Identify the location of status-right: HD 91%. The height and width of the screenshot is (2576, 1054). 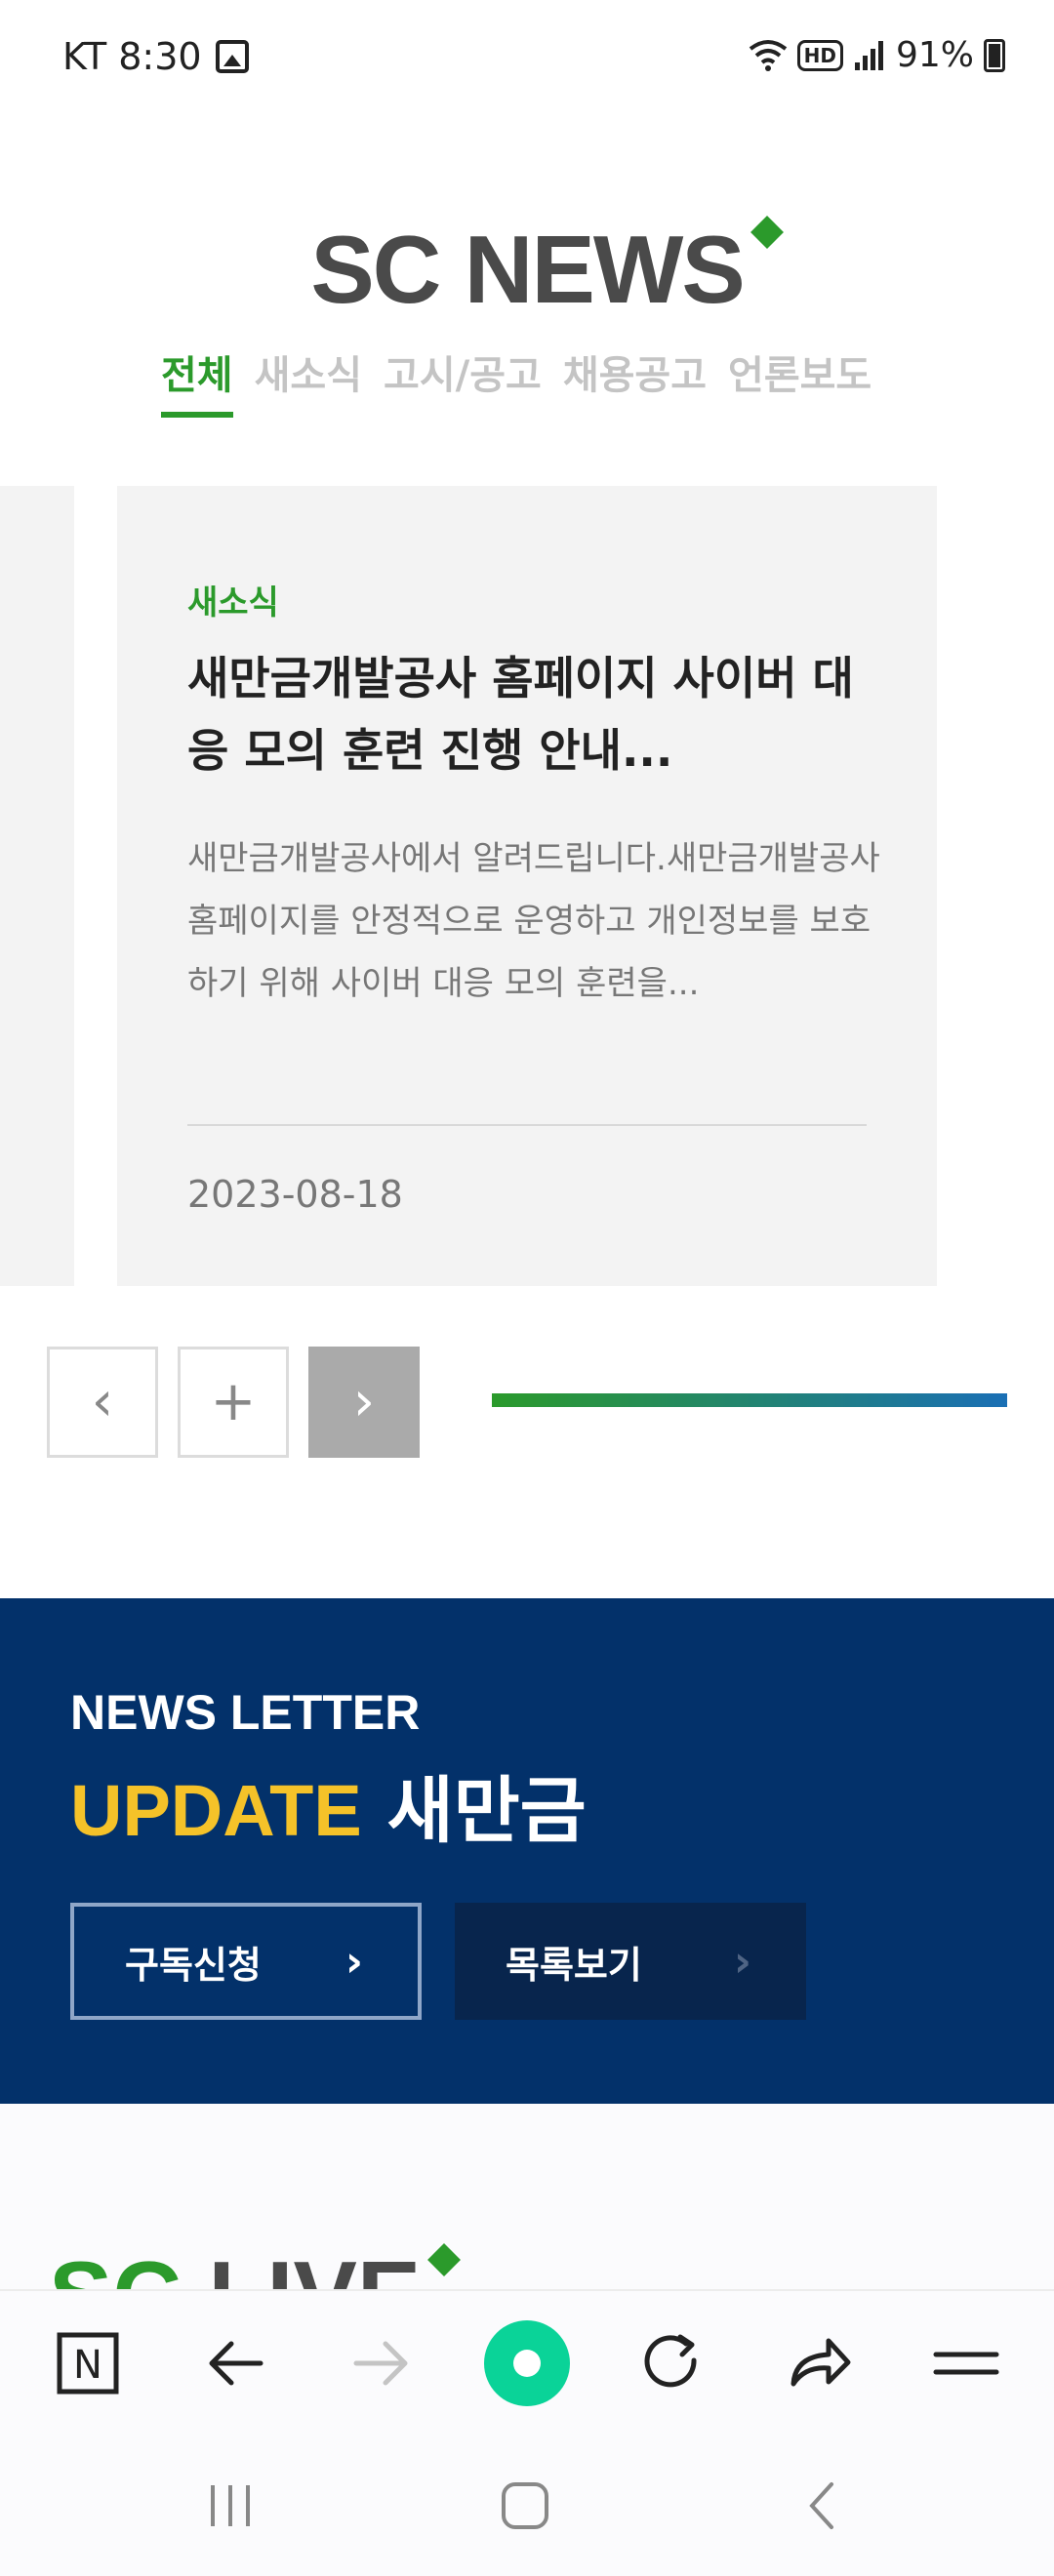
(877, 55).